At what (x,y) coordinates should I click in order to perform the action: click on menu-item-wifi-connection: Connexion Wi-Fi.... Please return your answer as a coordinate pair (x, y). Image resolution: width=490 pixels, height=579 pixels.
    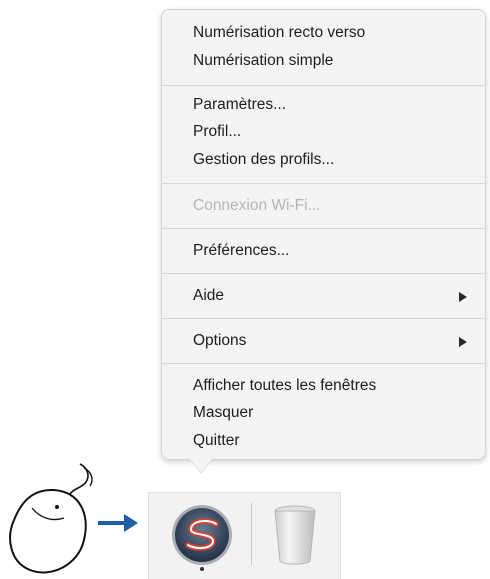
    Looking at the image, I should click on (331, 206).